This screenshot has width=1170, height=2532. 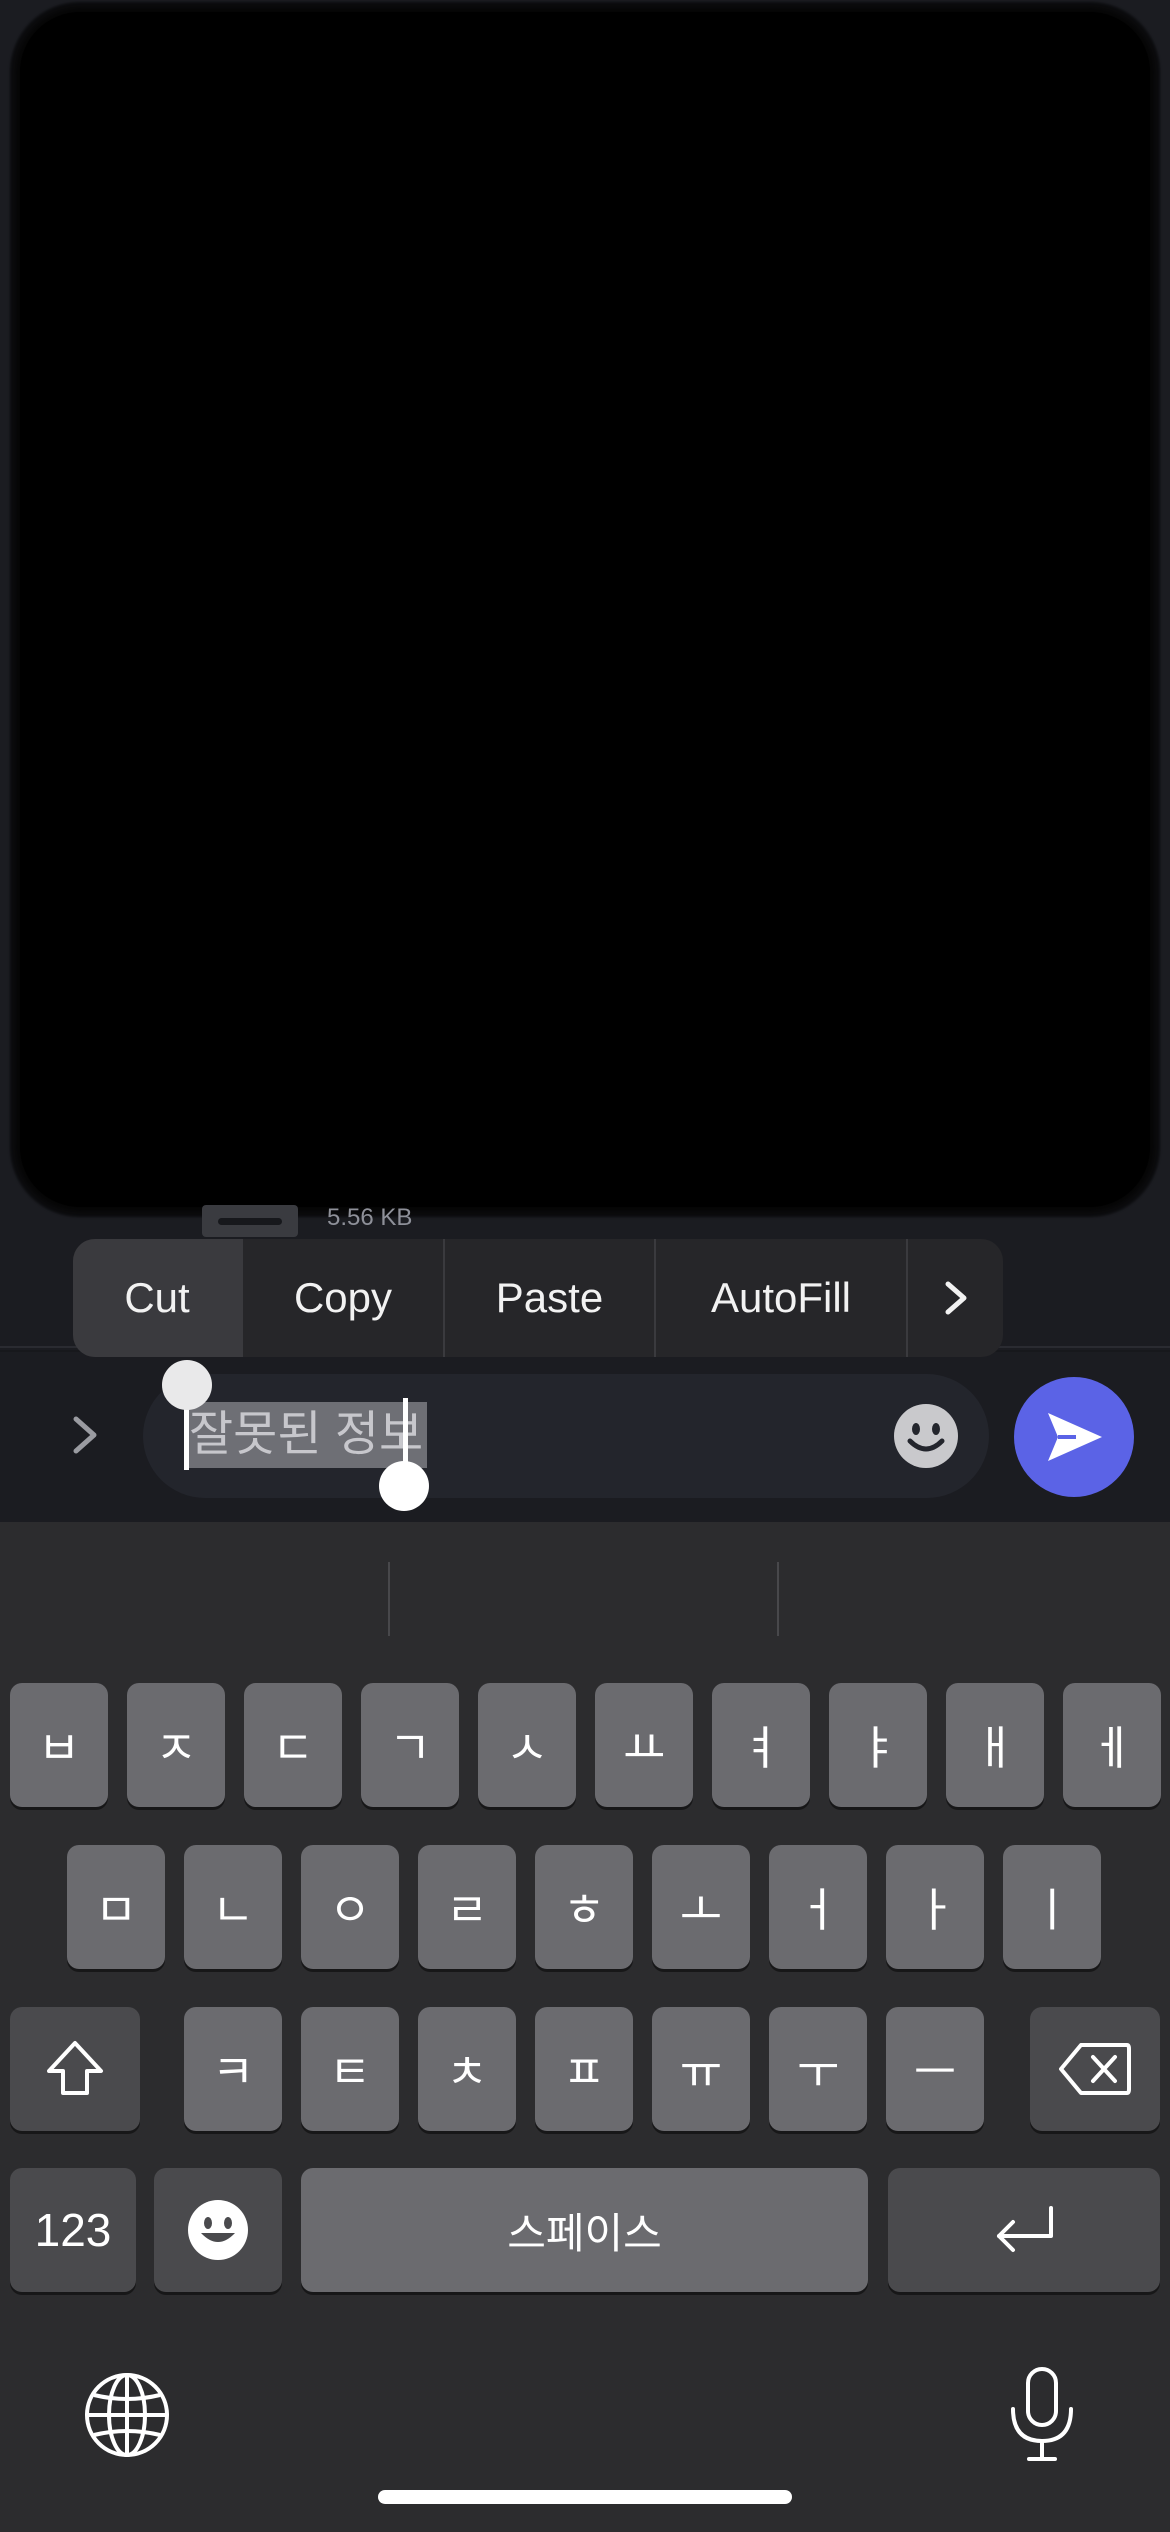 I want to click on emoji-key, so click(x=218, y=2230).